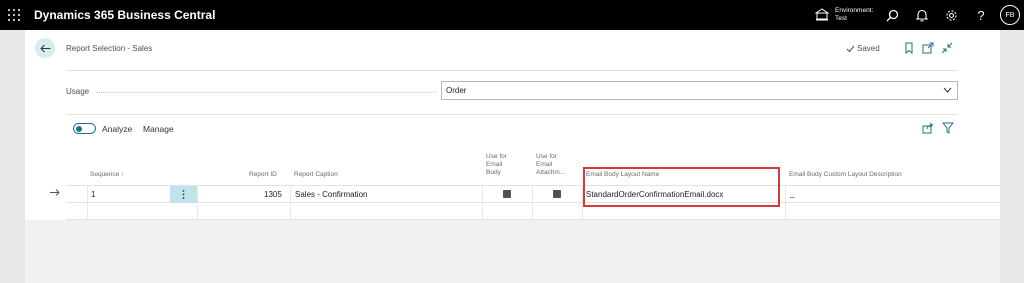 Image resolution: width=1024 pixels, height=283 pixels. Describe the element at coordinates (93, 194) in the screenshot. I see `cell-sequence: 1` at that location.